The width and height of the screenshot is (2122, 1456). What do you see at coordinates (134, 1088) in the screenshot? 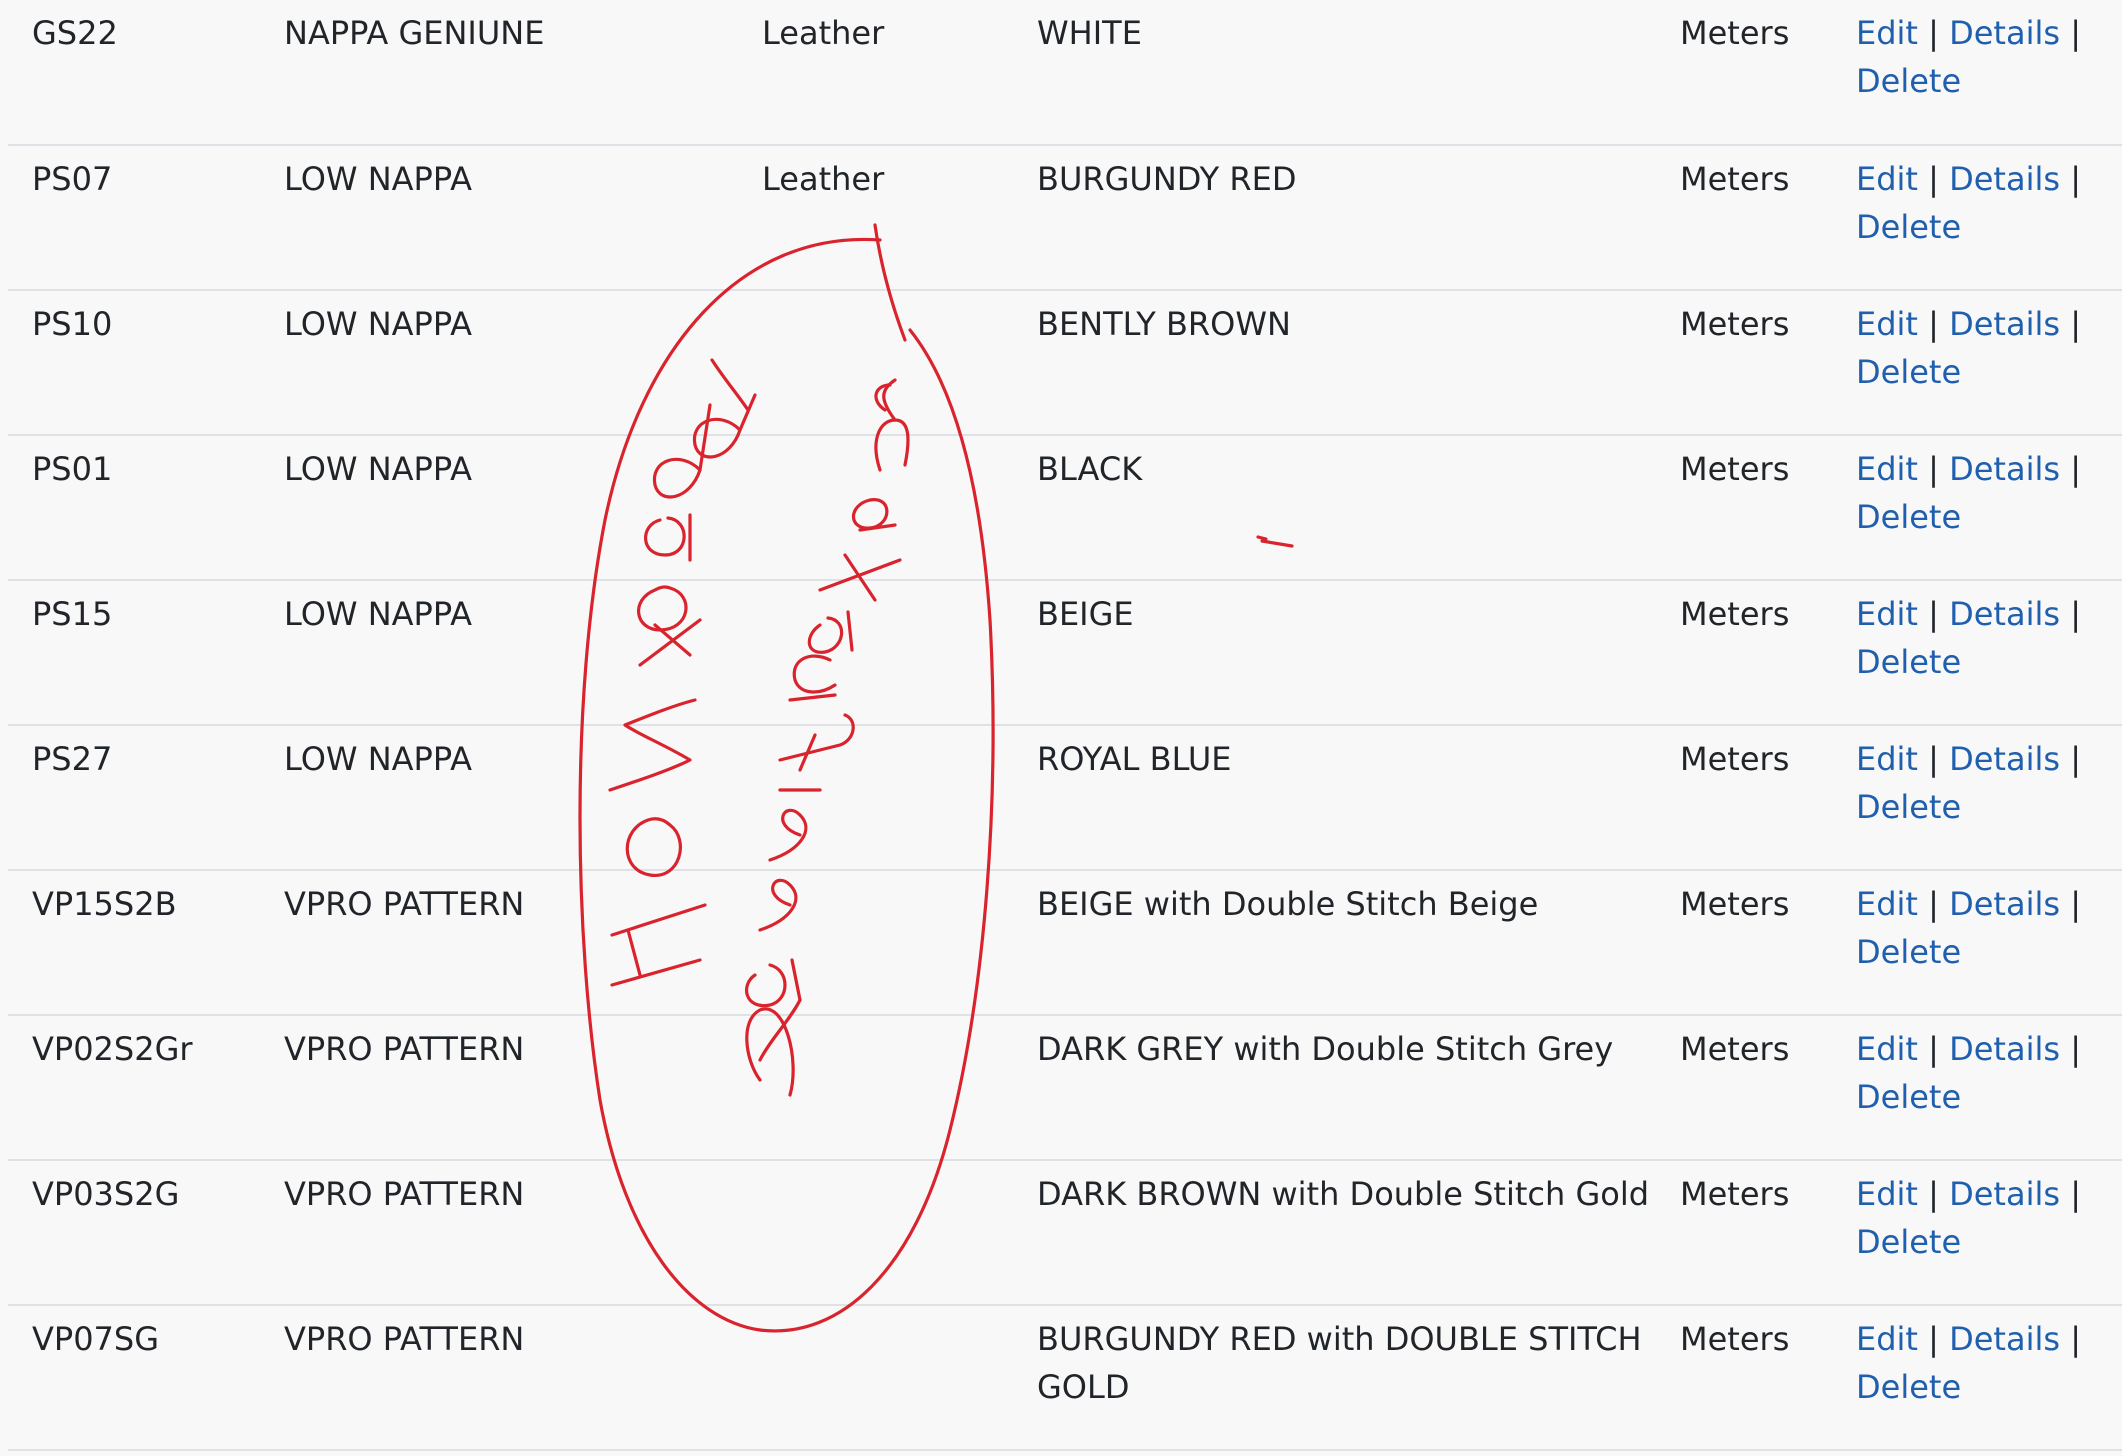
I see `cell-code: VP02S2Gr` at bounding box center [134, 1088].